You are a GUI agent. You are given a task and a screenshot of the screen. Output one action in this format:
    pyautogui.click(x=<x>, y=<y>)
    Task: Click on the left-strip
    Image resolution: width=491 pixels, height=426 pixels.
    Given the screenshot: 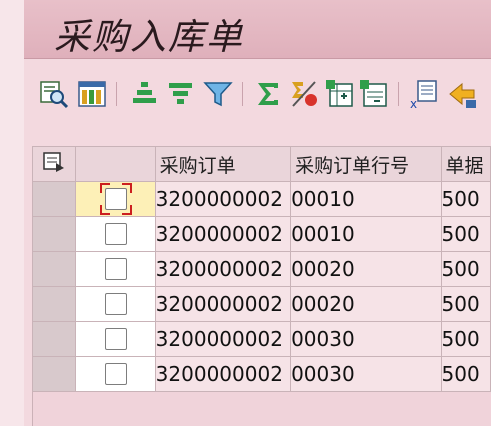 What is the action you would take?
    pyautogui.click(x=12, y=213)
    